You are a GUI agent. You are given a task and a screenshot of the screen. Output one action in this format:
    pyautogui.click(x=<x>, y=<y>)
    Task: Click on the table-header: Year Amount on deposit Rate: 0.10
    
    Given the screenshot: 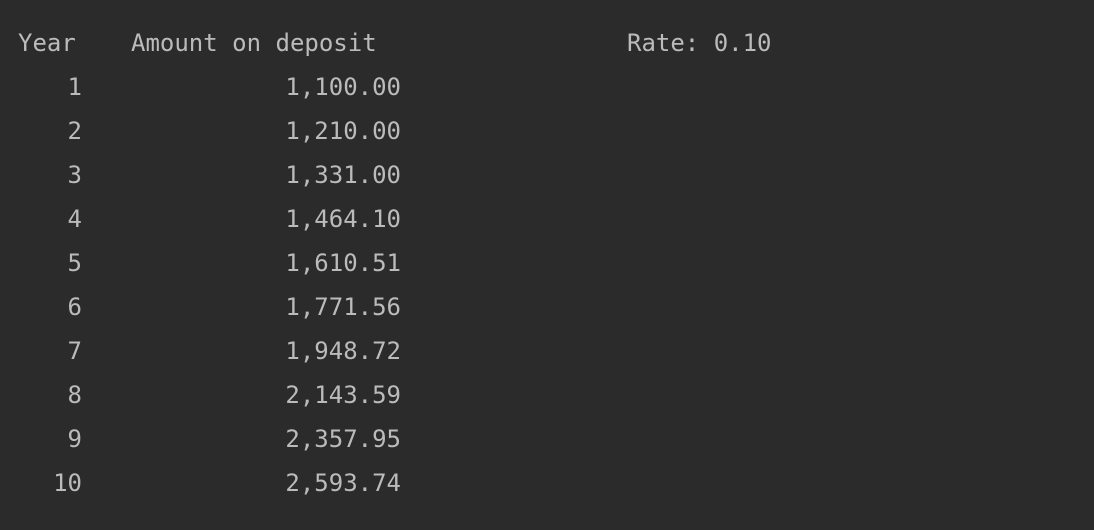 What is the action you would take?
    pyautogui.click(x=547, y=43)
    